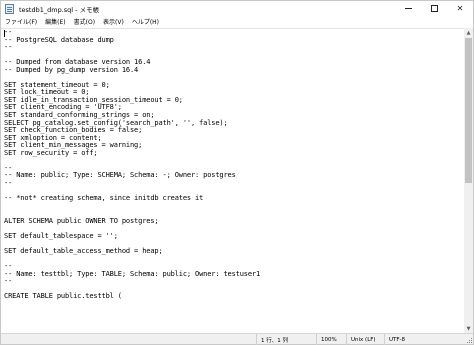  I want to click on minimize-icon, so click(408, 8).